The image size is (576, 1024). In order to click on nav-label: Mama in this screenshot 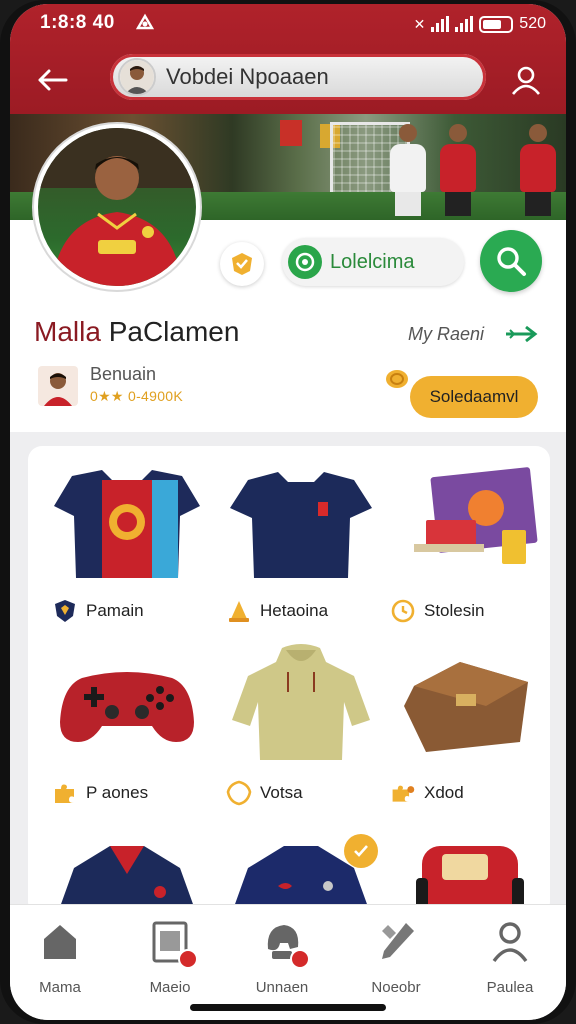, I will do `click(60, 987)`.